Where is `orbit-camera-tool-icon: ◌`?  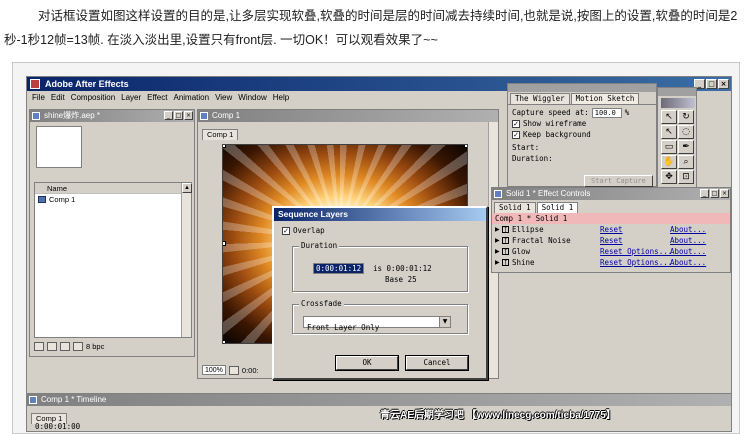 orbit-camera-tool-icon: ◌ is located at coordinates (686, 132).